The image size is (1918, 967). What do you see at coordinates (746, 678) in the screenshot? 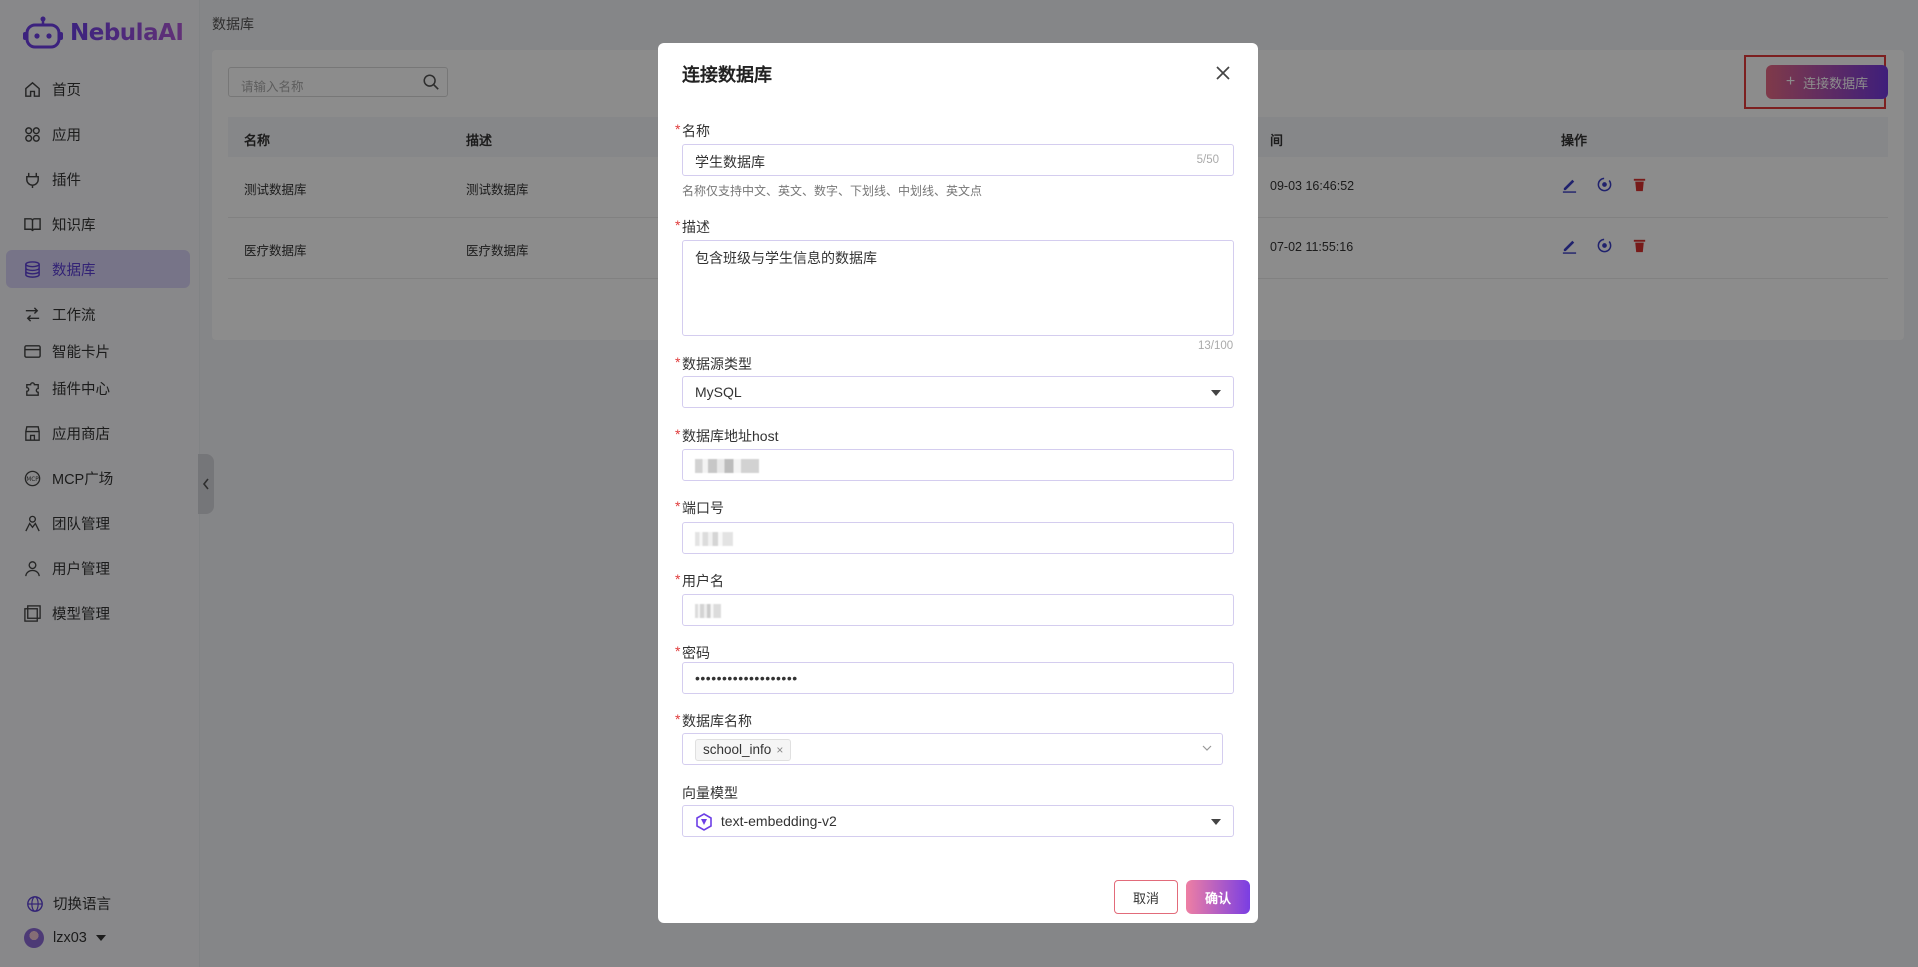
I see `password-value: •••••••••••••••••••` at bounding box center [746, 678].